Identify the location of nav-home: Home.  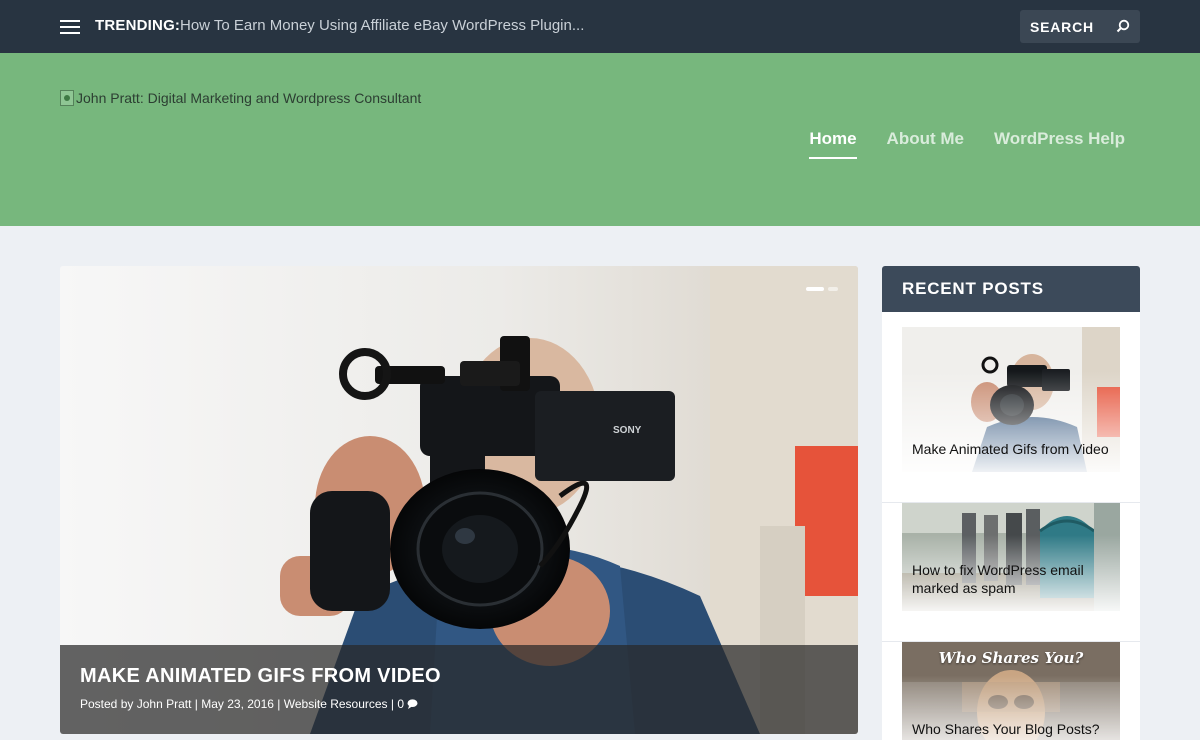
(833, 144).